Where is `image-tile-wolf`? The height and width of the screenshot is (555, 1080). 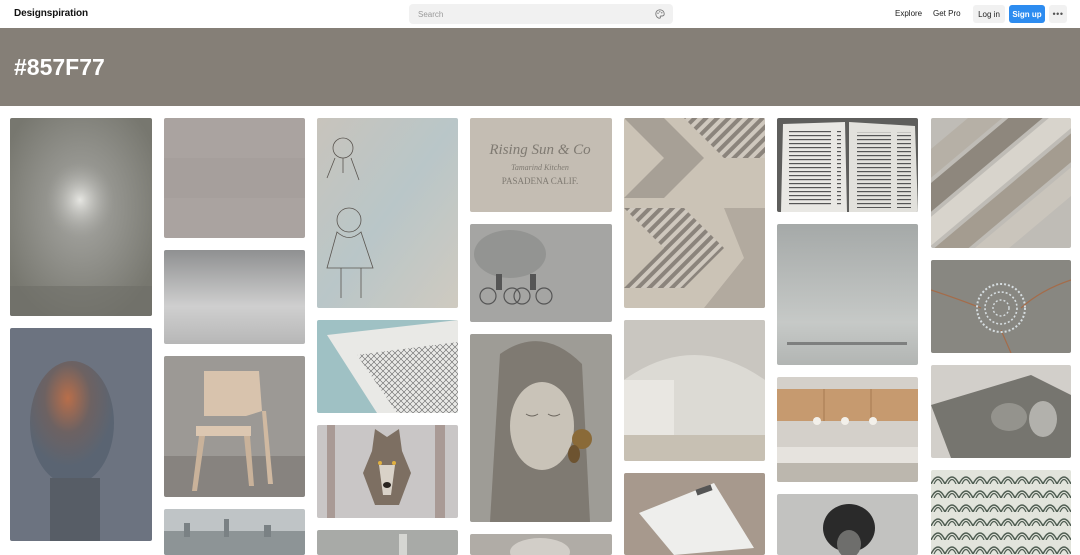
image-tile-wolf is located at coordinates (387, 471).